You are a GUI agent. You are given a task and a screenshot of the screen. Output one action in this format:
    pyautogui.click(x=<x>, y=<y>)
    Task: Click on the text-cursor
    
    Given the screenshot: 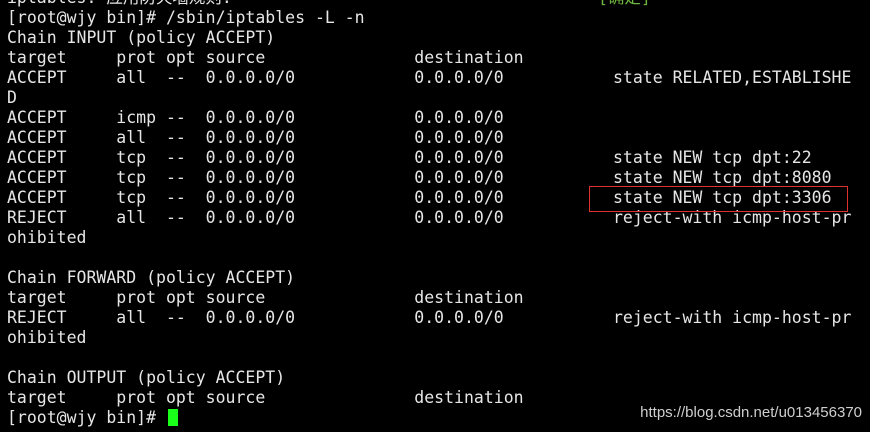 What is the action you would take?
    pyautogui.click(x=172, y=417)
    